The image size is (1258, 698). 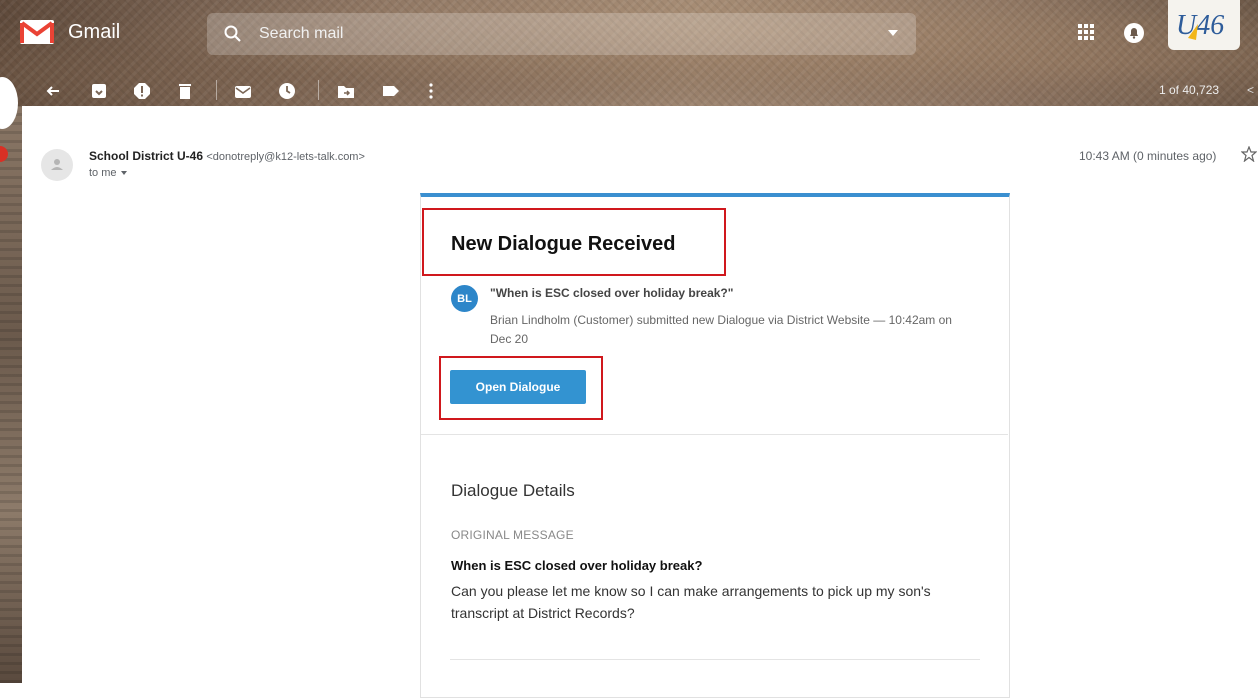 What do you see at coordinates (346, 91) in the screenshot?
I see `move-to-icon` at bounding box center [346, 91].